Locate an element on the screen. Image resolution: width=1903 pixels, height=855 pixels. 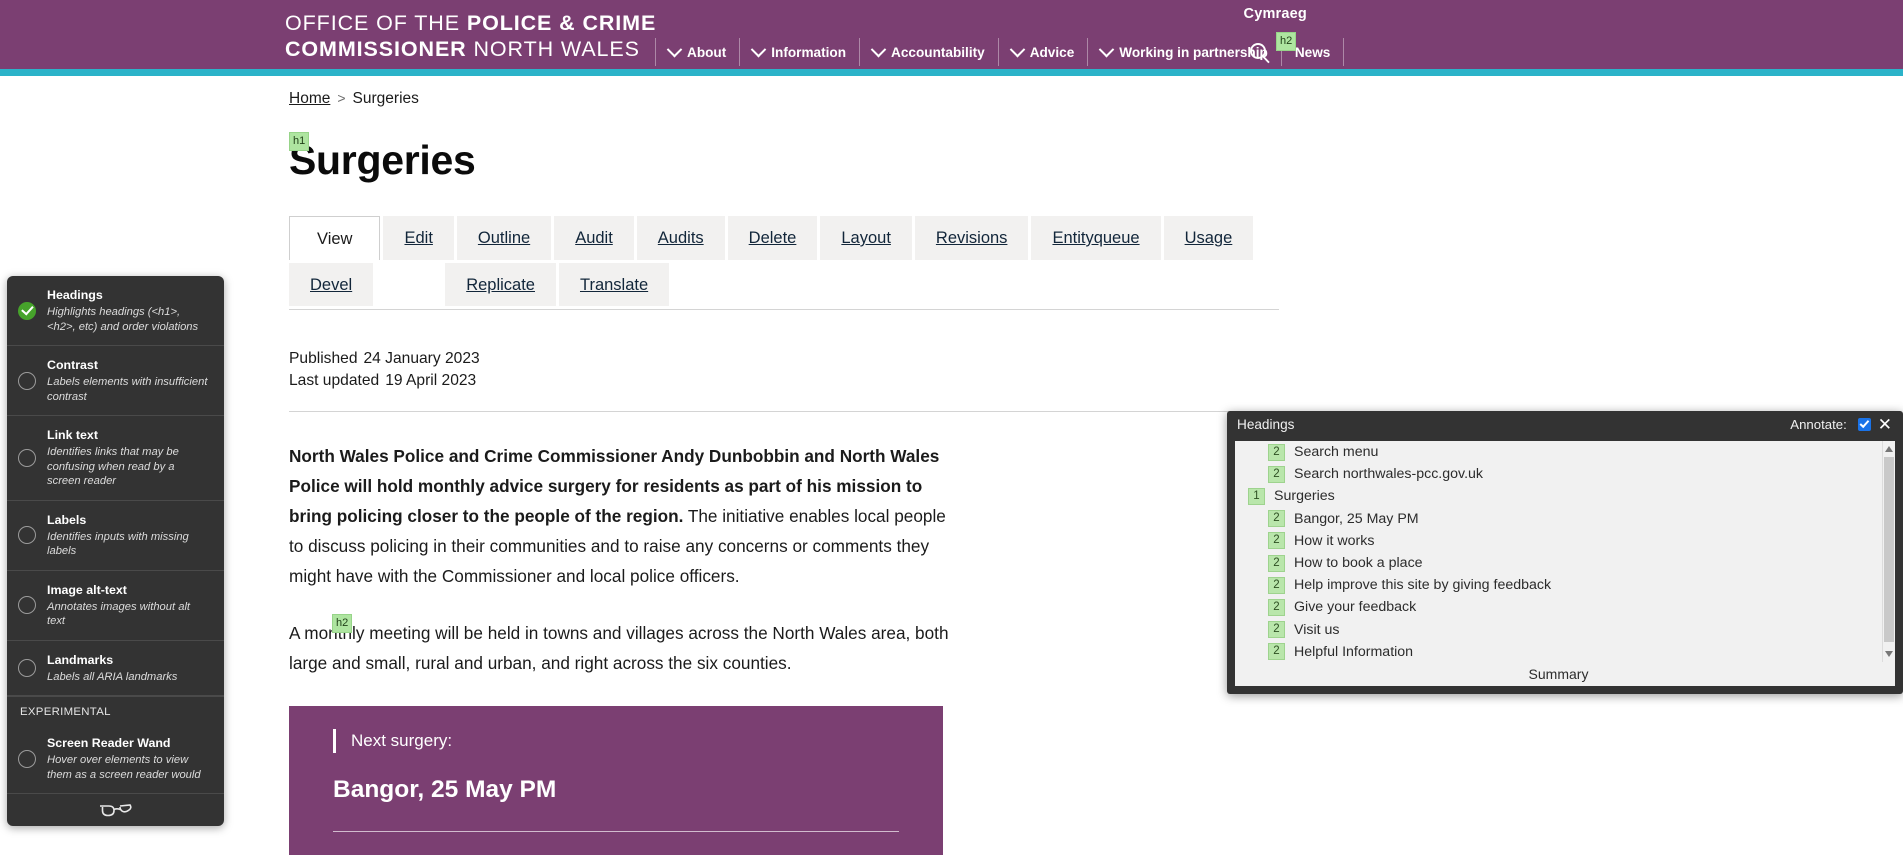
a11y-item-name: Labels is located at coordinates (67, 519).